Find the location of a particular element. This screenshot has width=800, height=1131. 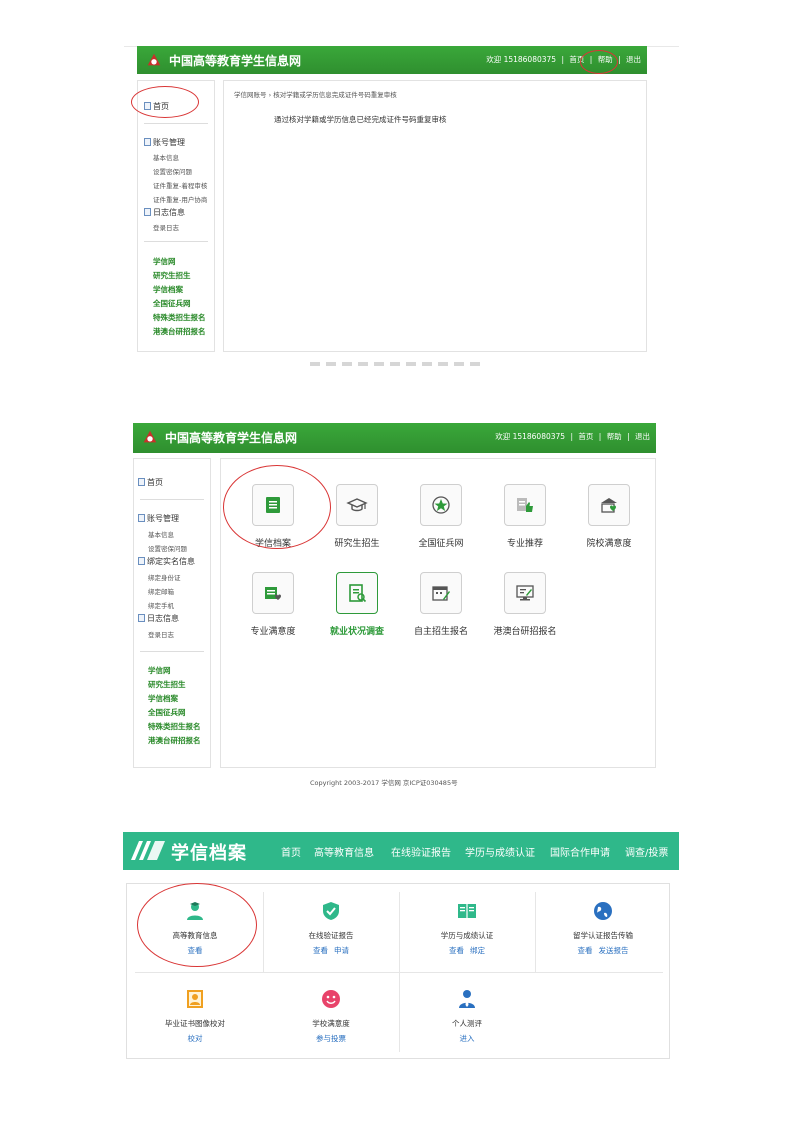

xuexin-logo-icon is located at coordinates (148, 850).